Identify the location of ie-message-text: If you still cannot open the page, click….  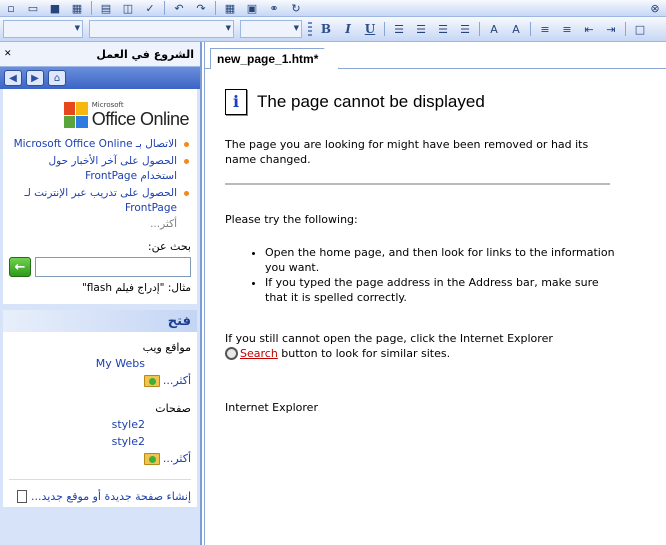
(389, 338).